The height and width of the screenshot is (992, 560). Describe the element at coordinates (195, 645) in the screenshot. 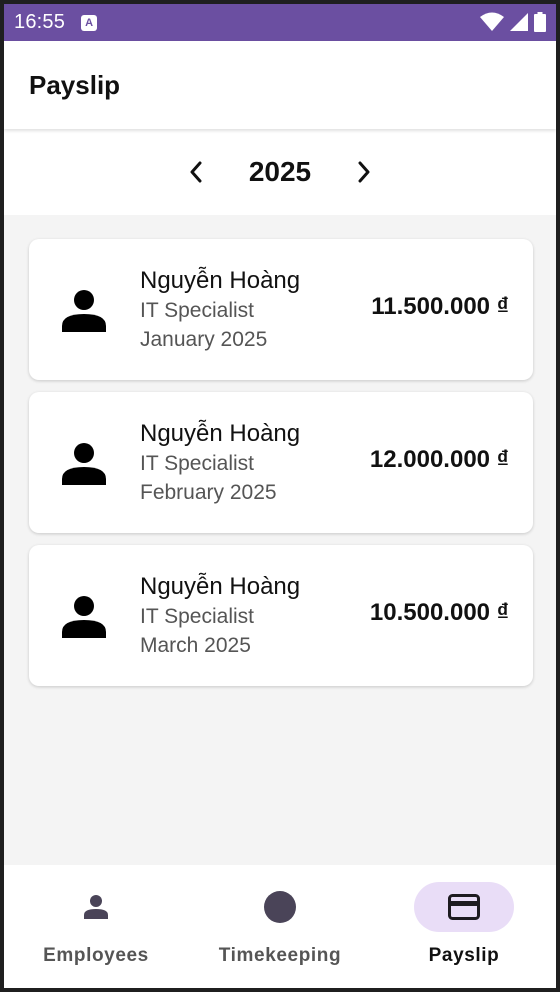

I see `payslip-period: March 2025` at that location.